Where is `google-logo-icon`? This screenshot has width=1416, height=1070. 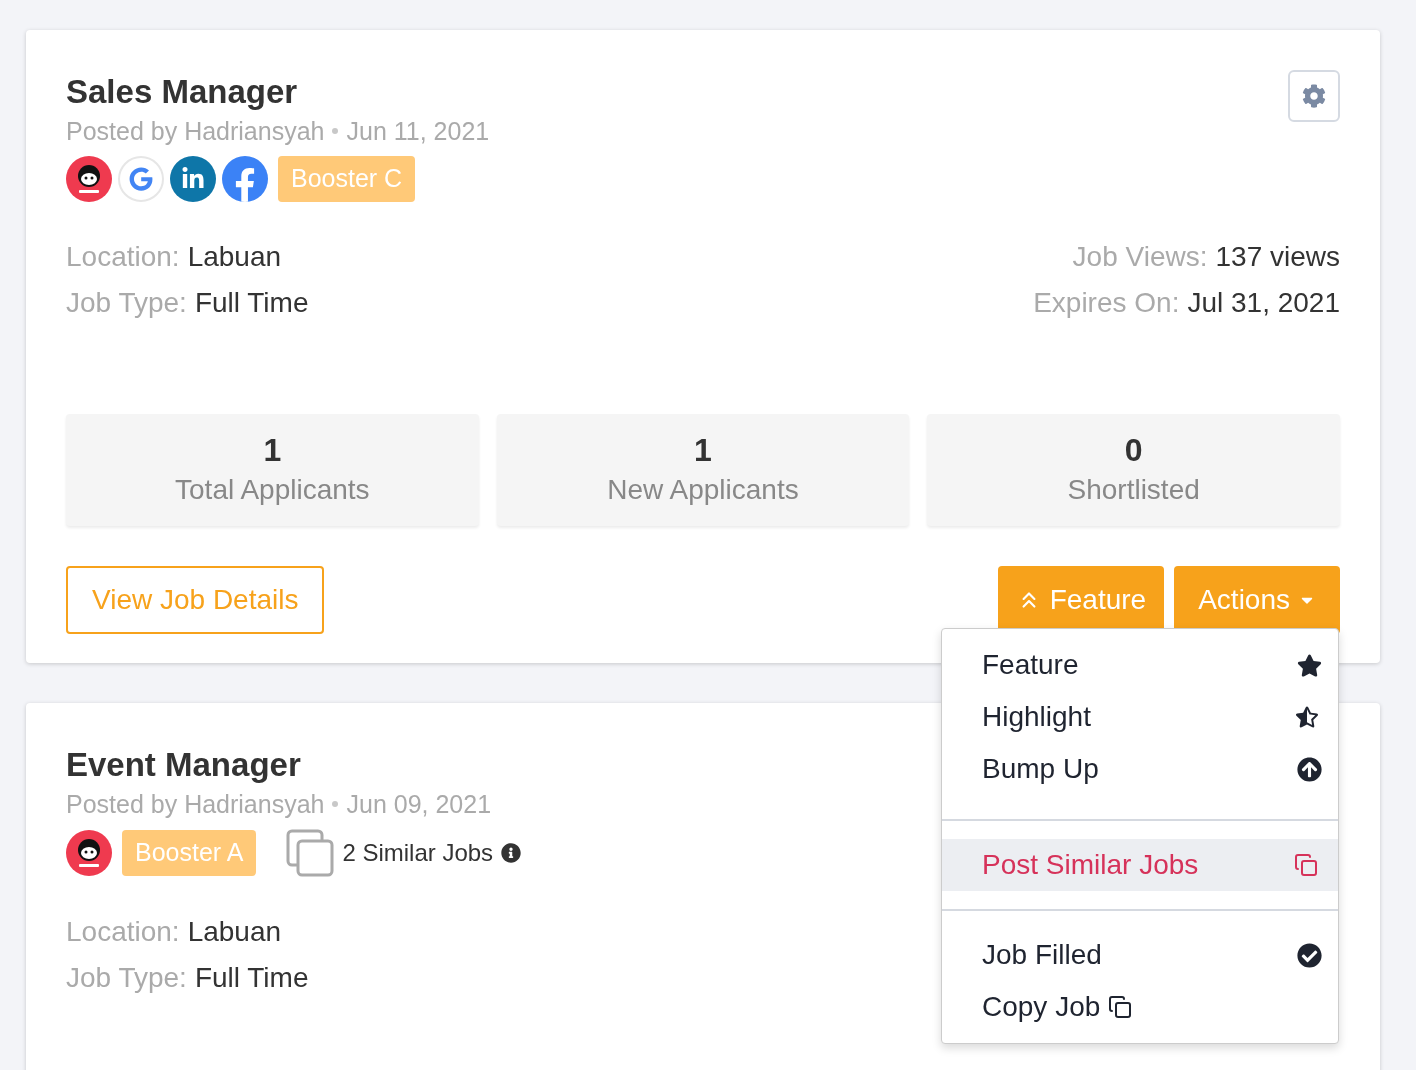
google-logo-icon is located at coordinates (141, 179).